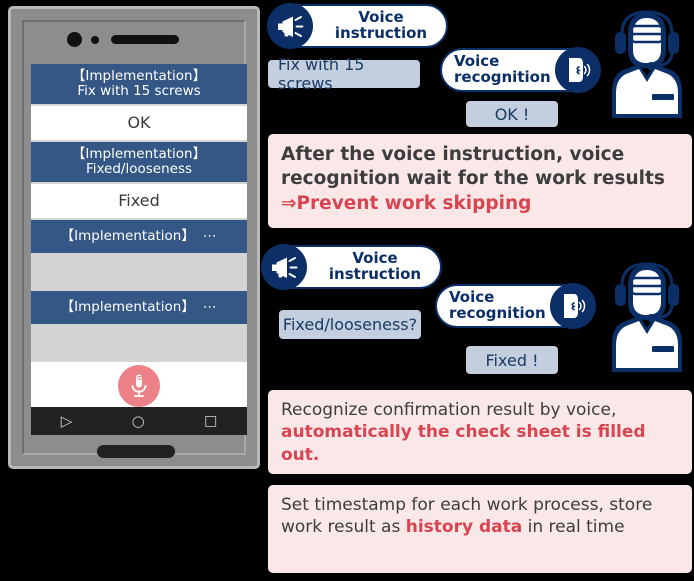  I want to click on list-item-task-4: 【Implementation】 ⋯, so click(139, 308).